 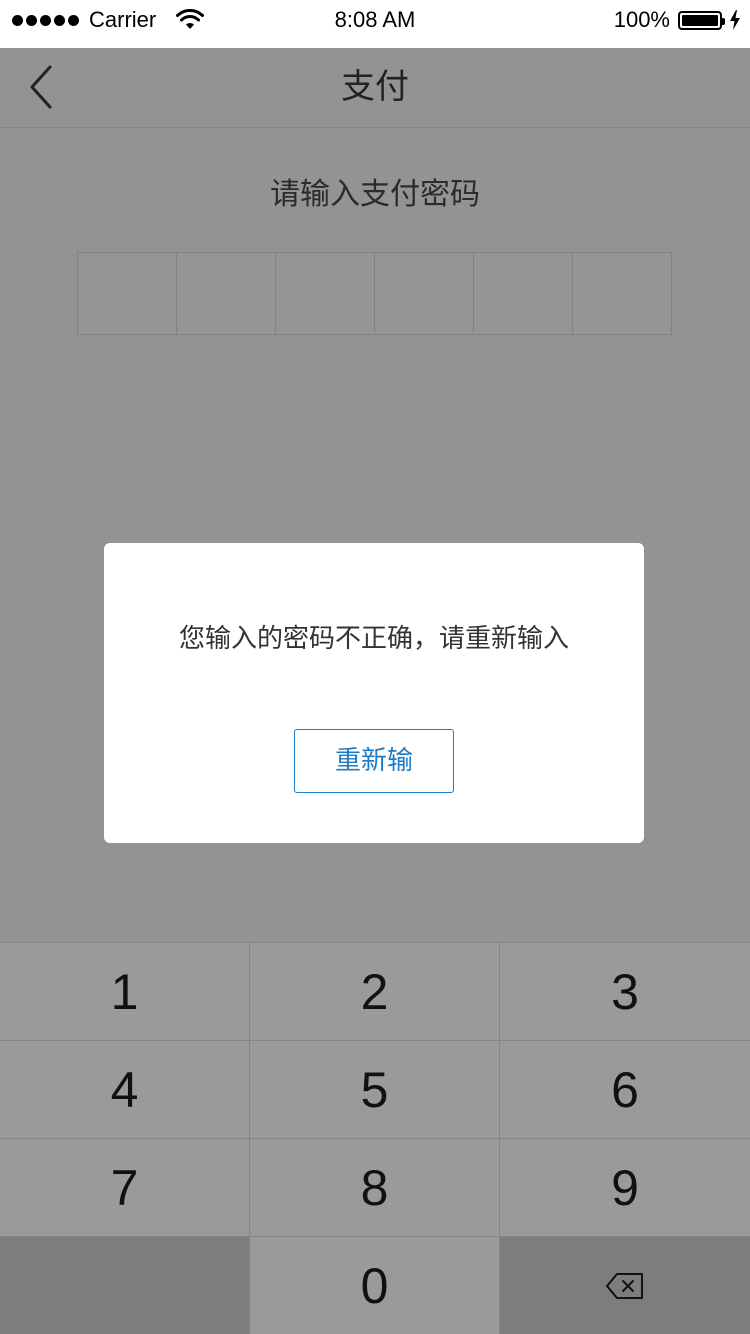 I want to click on key-3: 3, so click(x=625, y=991).